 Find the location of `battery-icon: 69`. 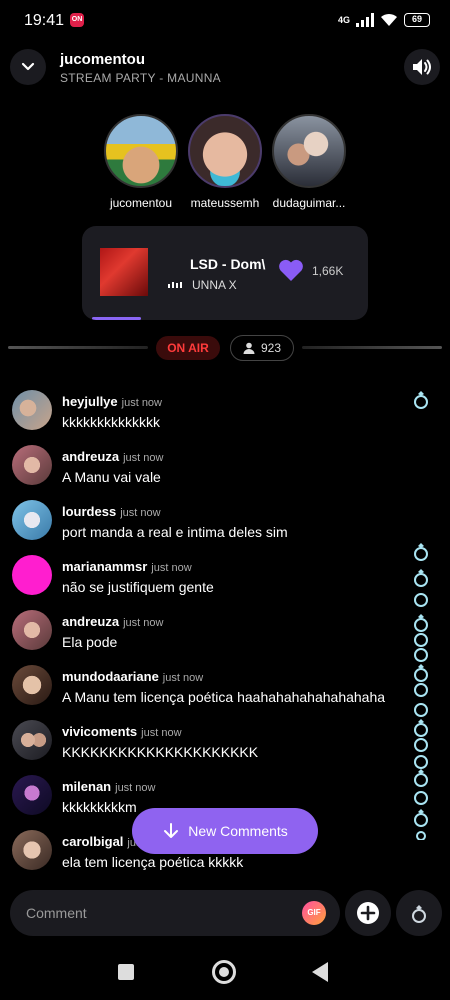

battery-icon: 69 is located at coordinates (417, 20).